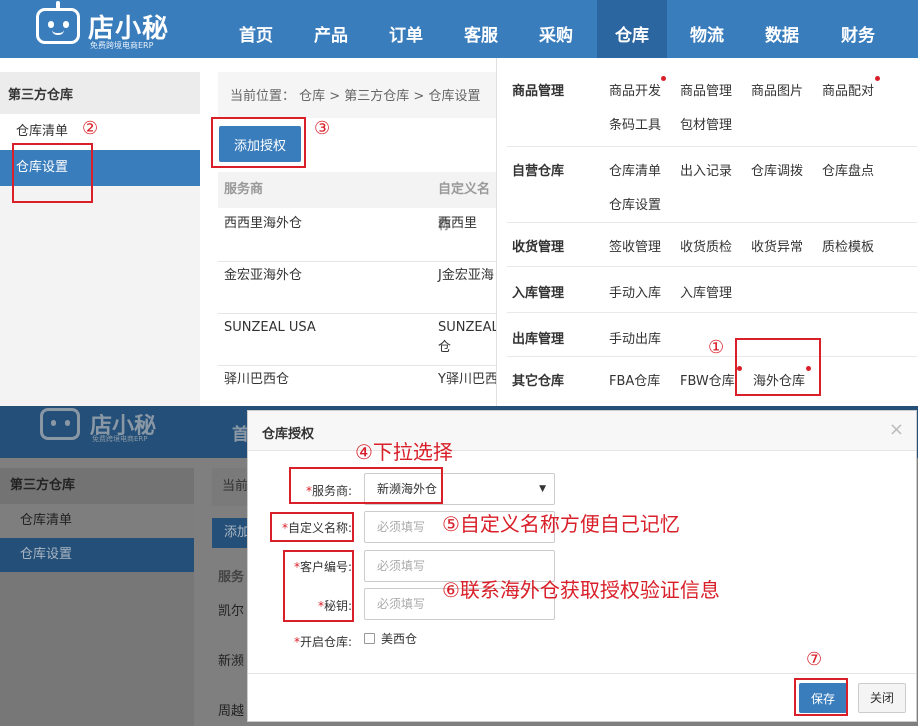 This screenshot has width=918, height=726. I want to click on nav-service: 客服, so click(481, 29).